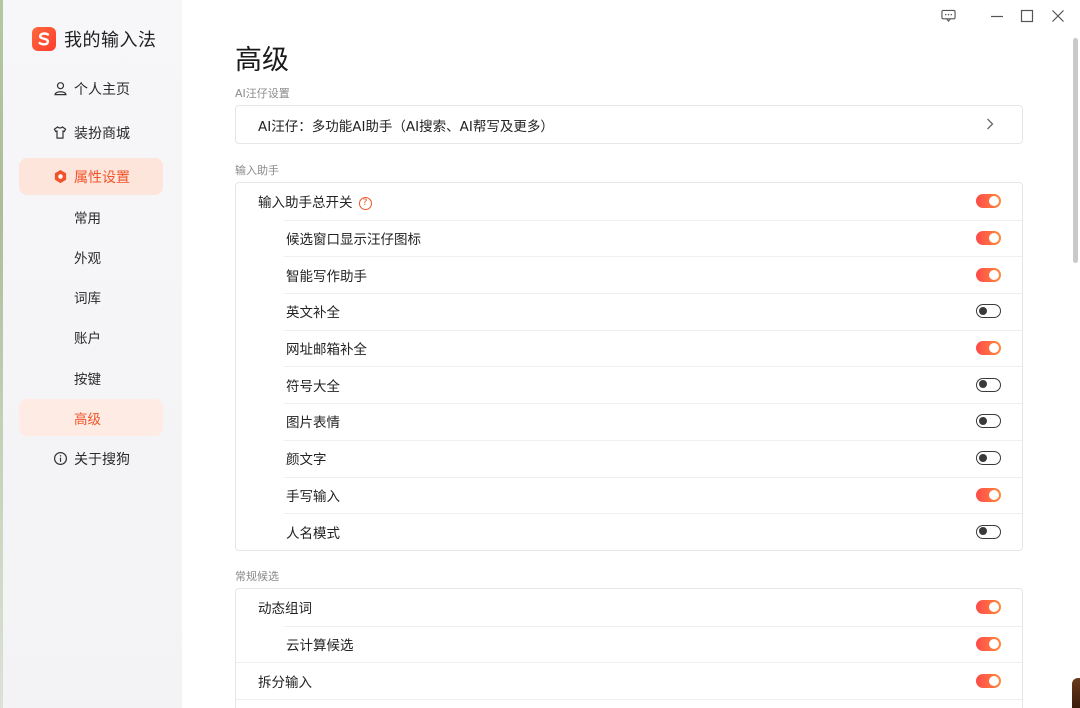 This screenshot has width=1080, height=708. Describe the element at coordinates (313, 496) in the screenshot. I see `row-label: 手写输入` at that location.